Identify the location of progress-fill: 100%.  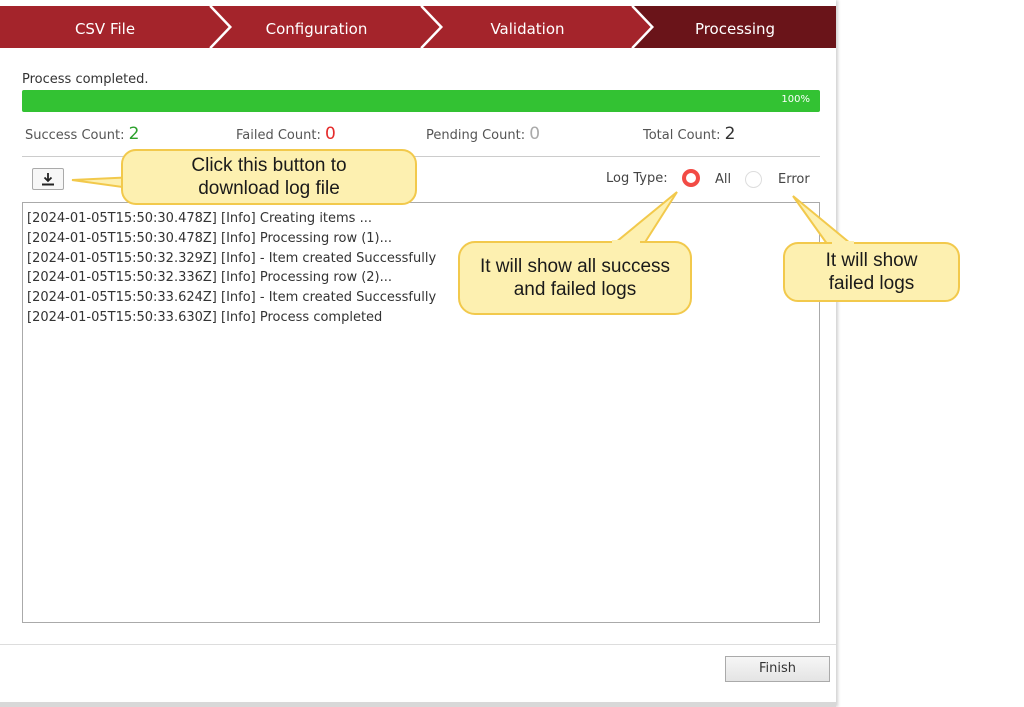
(421, 101).